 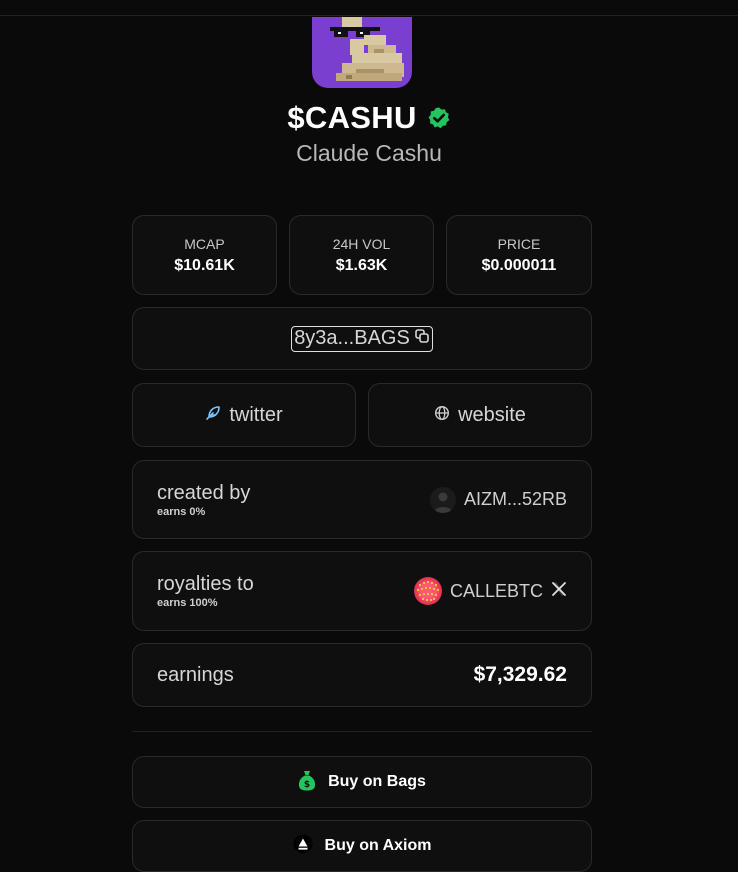 I want to click on globe-icon, so click(x=442, y=415).